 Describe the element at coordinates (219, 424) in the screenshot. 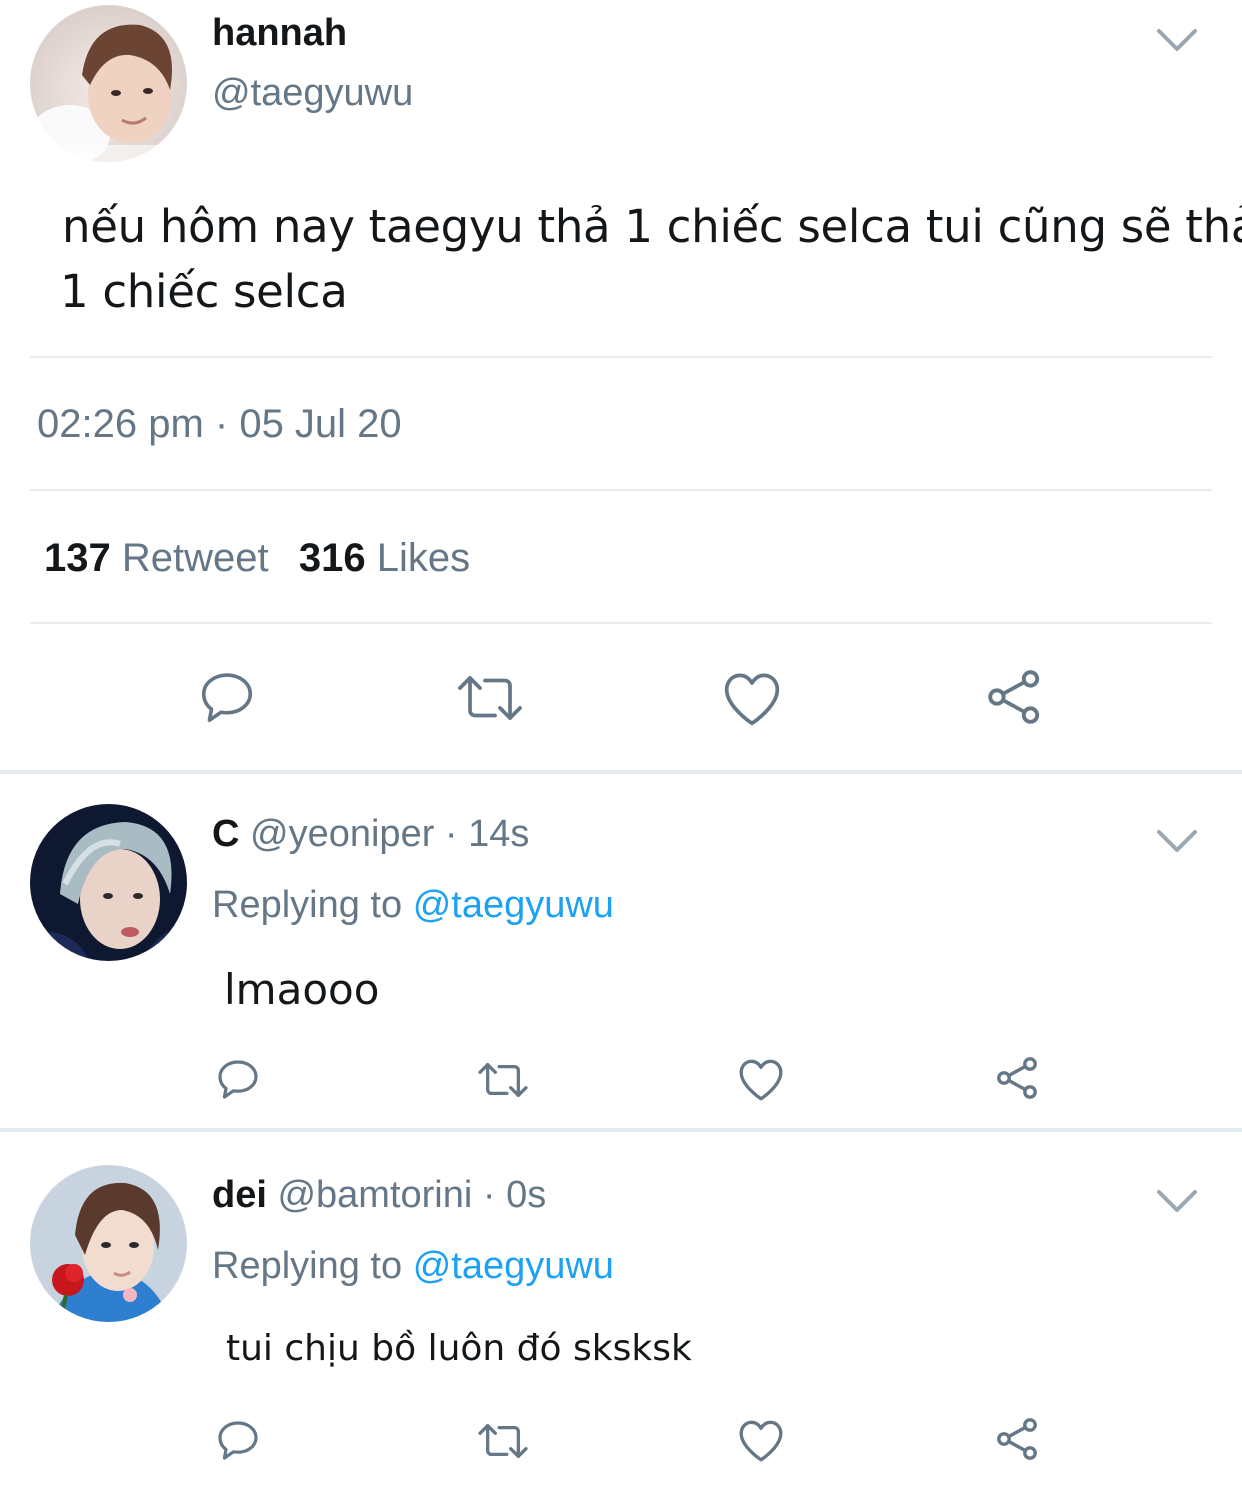

I see `timestamp: 02:26 pm · 05 Jul 20` at that location.